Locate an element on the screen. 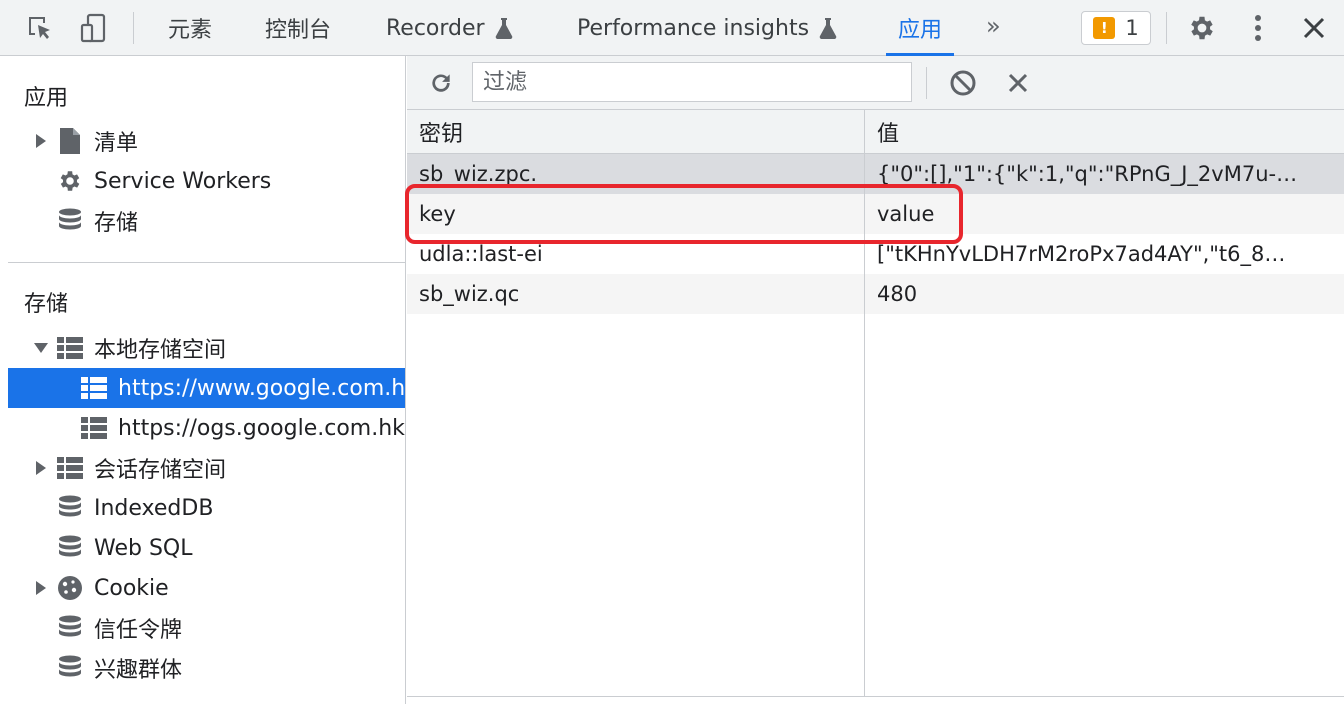 The width and height of the screenshot is (1344, 704). inspect-element-icon is located at coordinates (40, 28).